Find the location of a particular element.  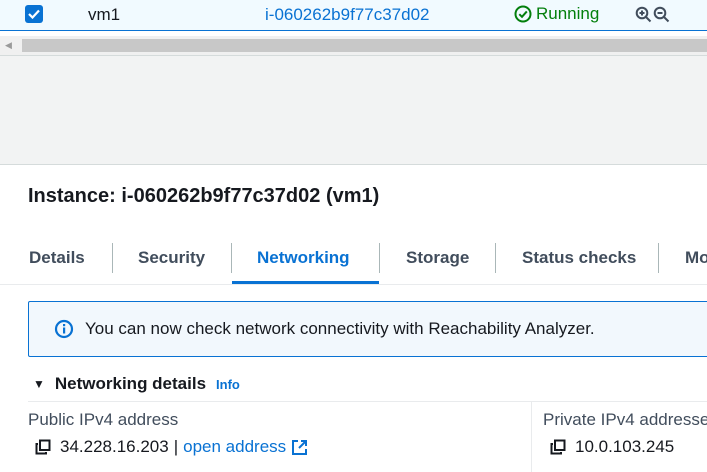

scrollbar-thumb is located at coordinates (364, 45).